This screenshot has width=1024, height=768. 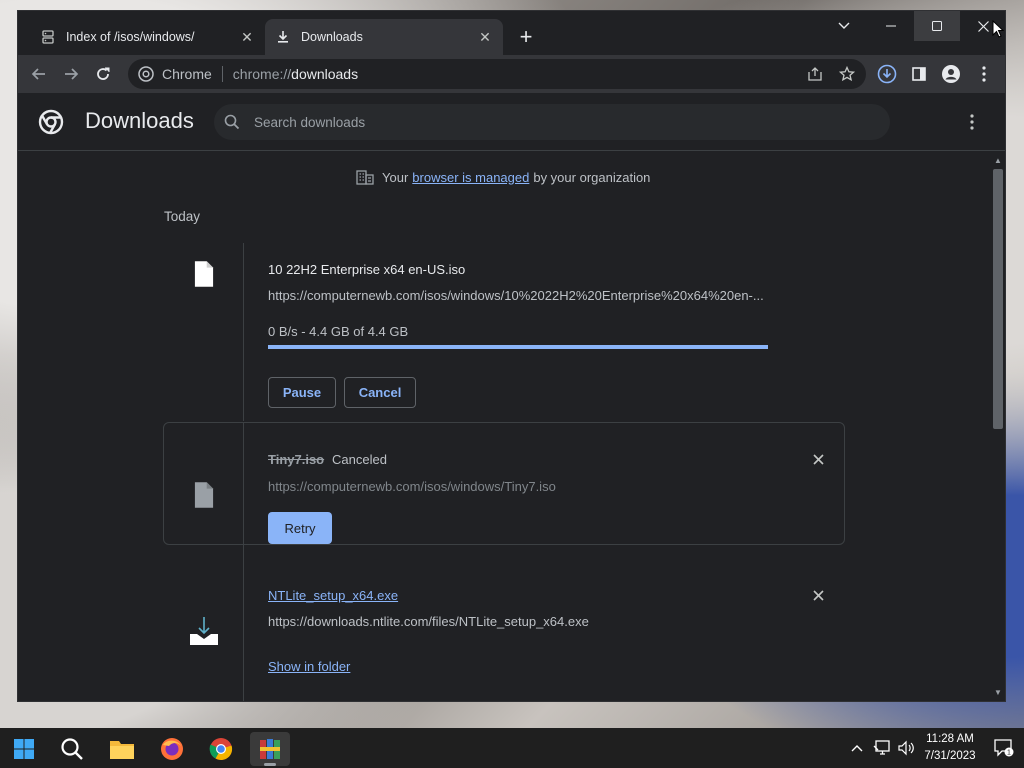 I want to click on downloads-toolbar-button, so click(x=887, y=74).